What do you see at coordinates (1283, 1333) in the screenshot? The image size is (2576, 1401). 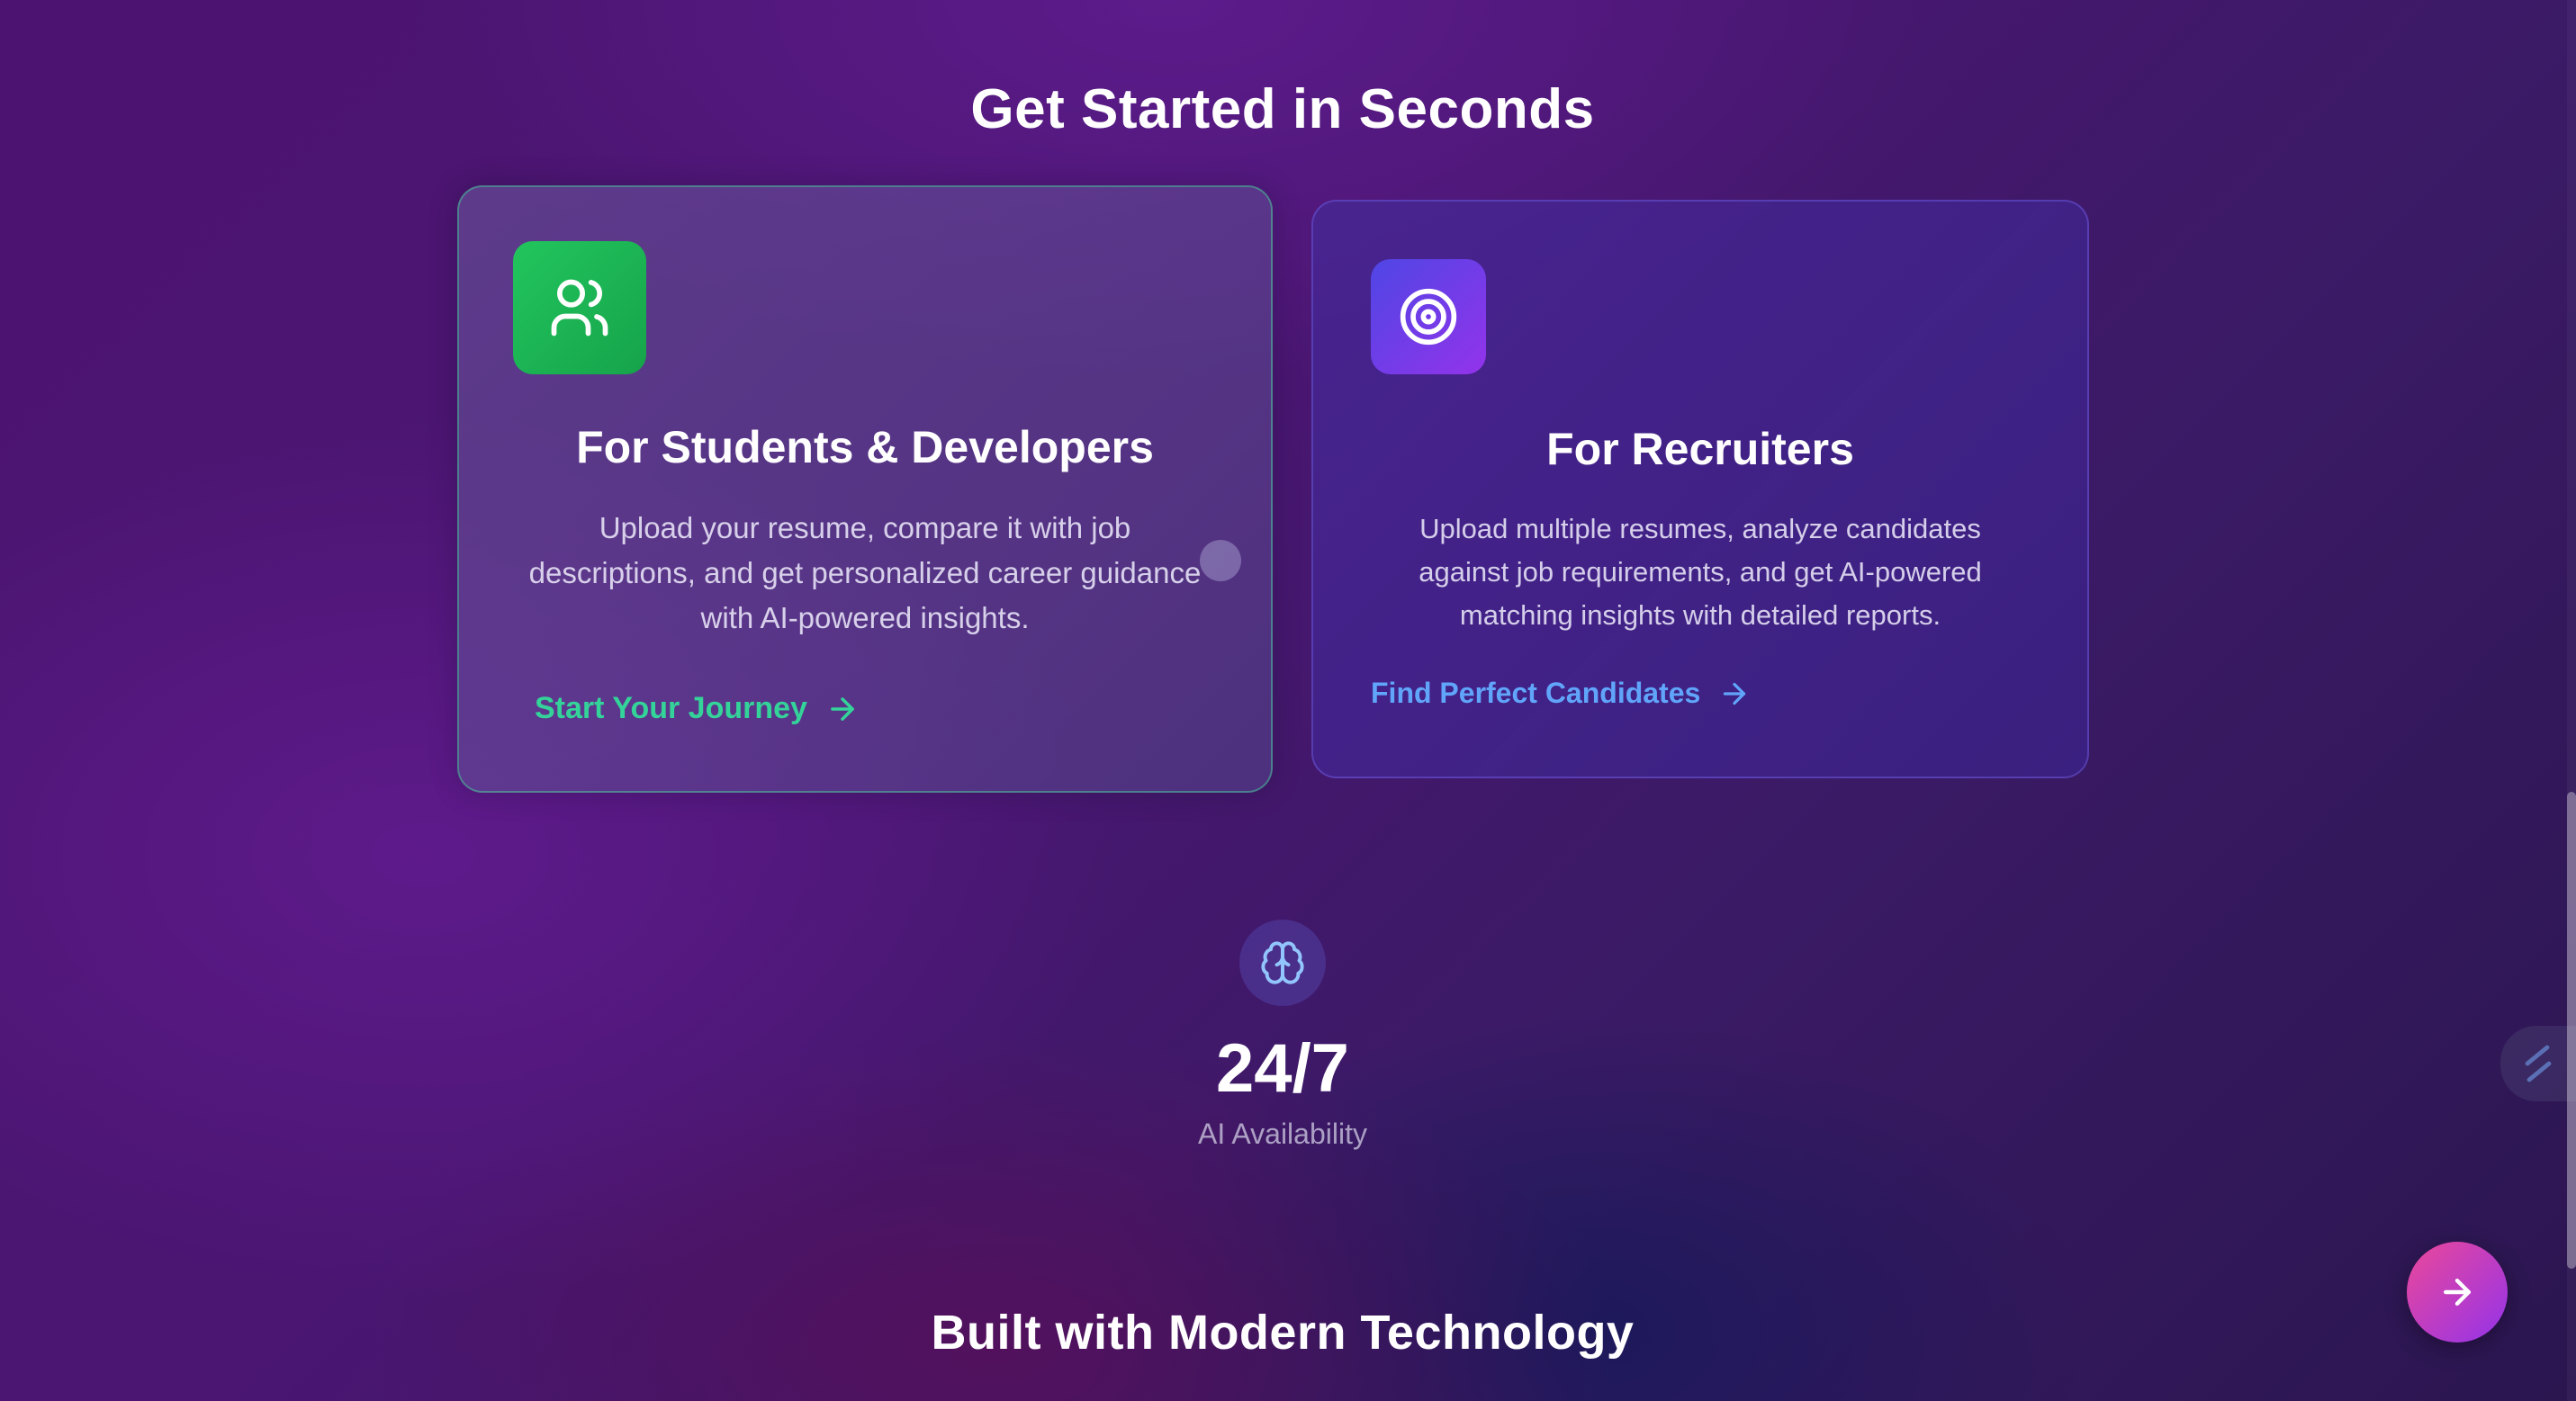 I see `next-section-title: Built with Modern Technology` at bounding box center [1283, 1333].